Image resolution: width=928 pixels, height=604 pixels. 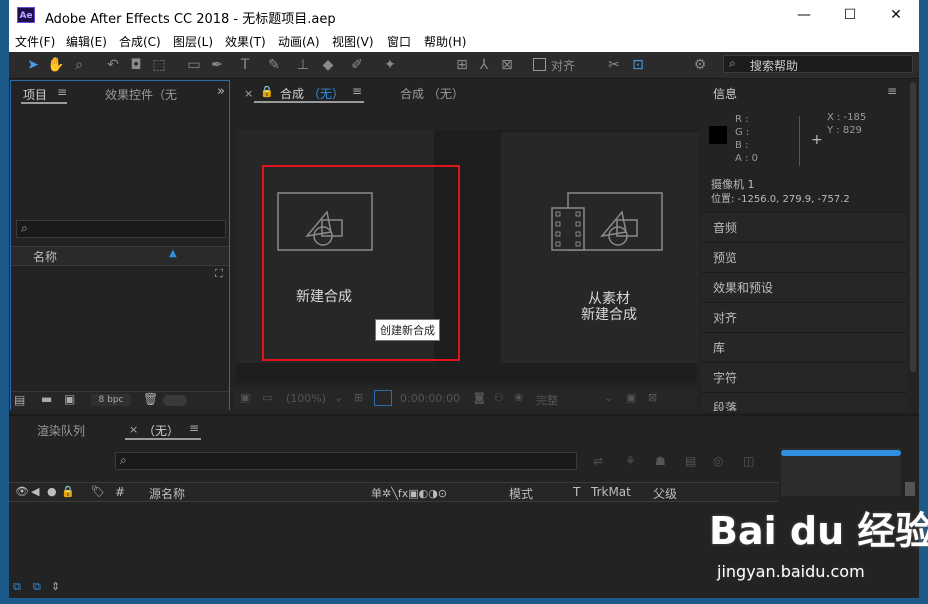 I want to click on zoom-dropdown: (100%), so click(x=306, y=398).